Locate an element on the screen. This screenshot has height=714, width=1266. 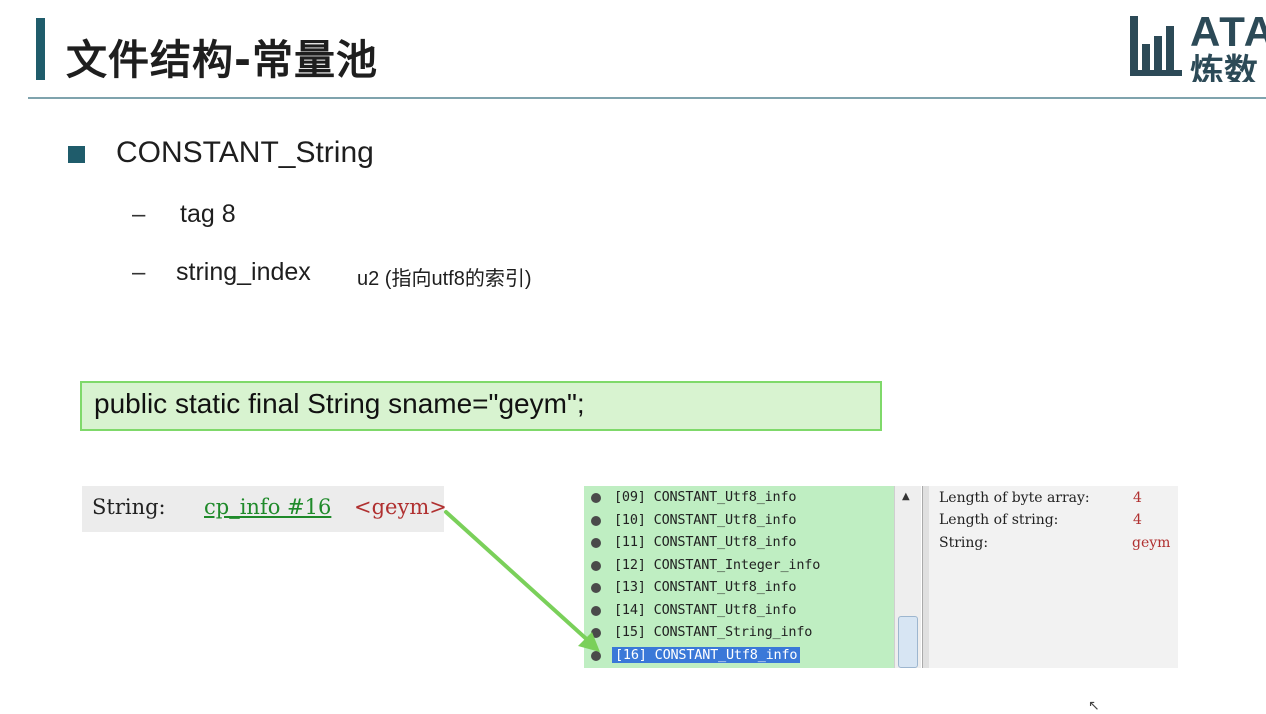
list-item: [12] CONSTANT_Integer_info is located at coordinates (739, 566).